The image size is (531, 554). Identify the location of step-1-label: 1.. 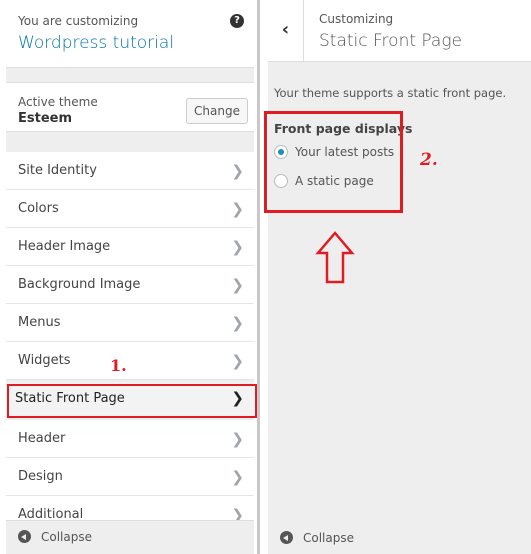
(118, 365).